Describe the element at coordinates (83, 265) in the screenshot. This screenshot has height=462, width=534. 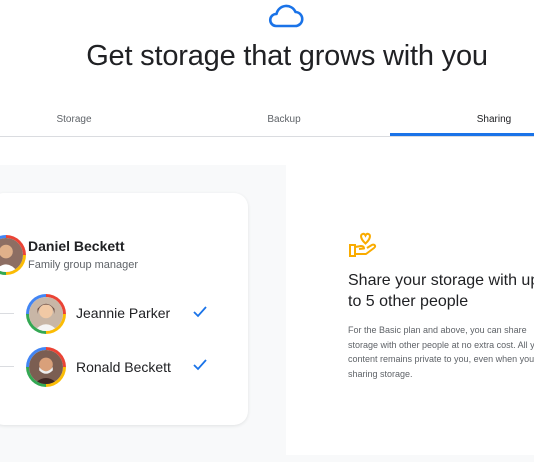
I see `manager-role: Family group manager` at that location.